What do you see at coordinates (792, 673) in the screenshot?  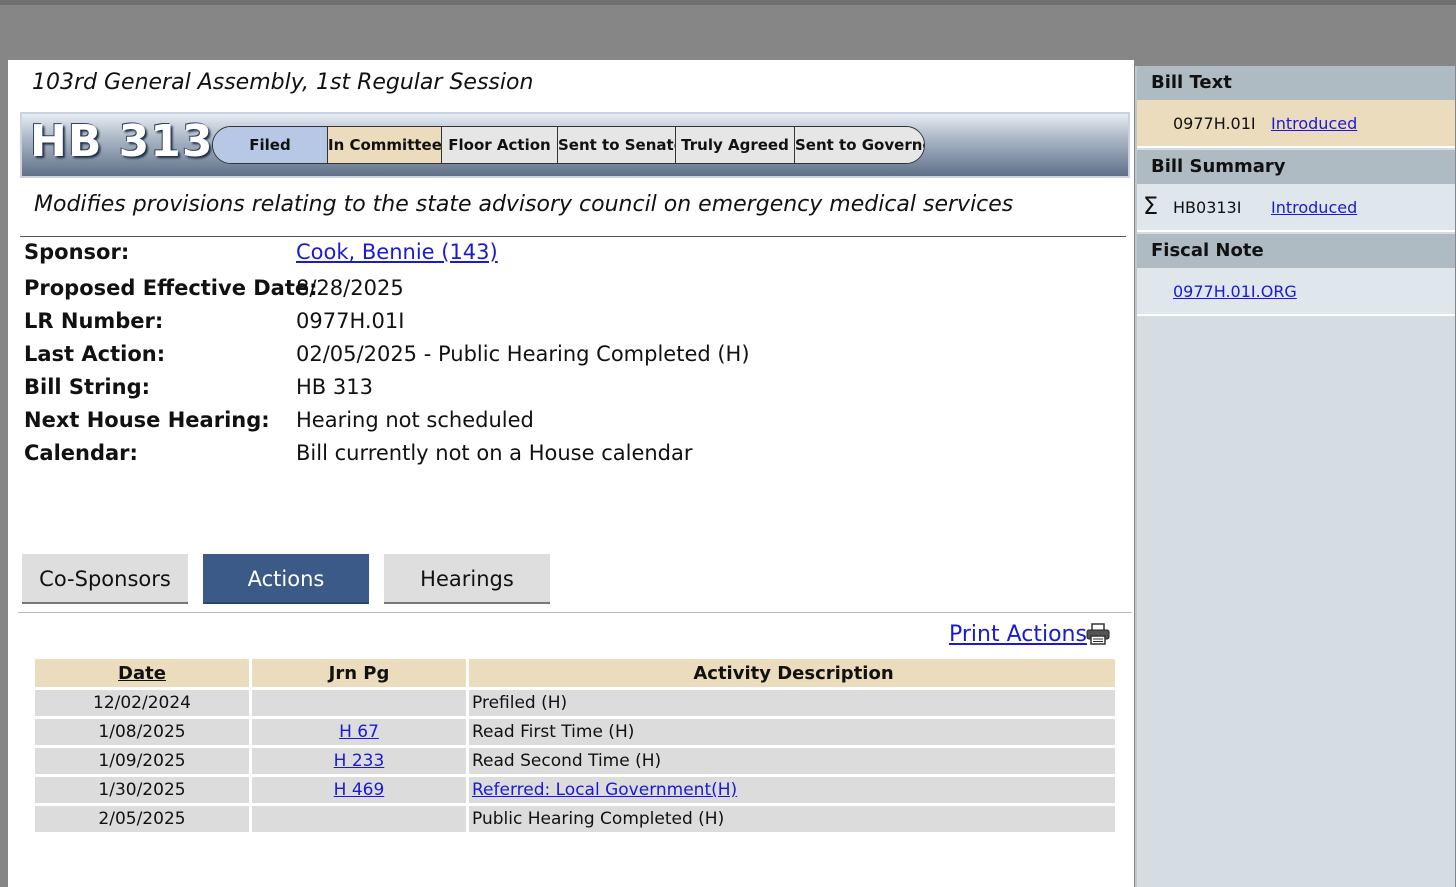 I see `col-header-activity: Activity Description` at bounding box center [792, 673].